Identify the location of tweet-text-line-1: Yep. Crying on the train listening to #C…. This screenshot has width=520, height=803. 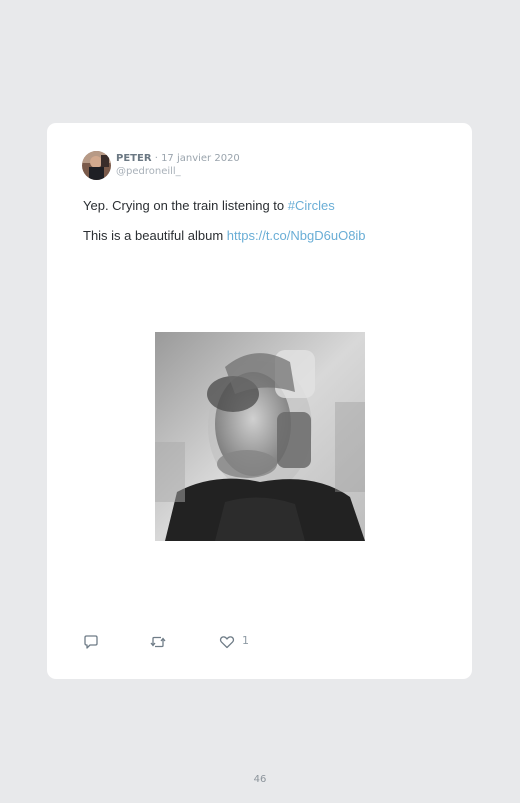
(209, 206).